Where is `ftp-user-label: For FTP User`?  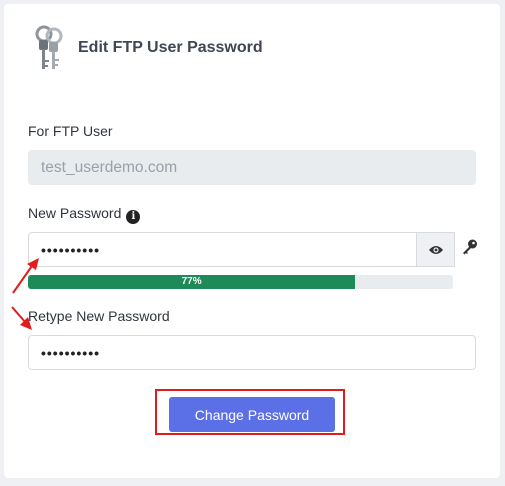
ftp-user-label: For FTP User is located at coordinates (70, 131).